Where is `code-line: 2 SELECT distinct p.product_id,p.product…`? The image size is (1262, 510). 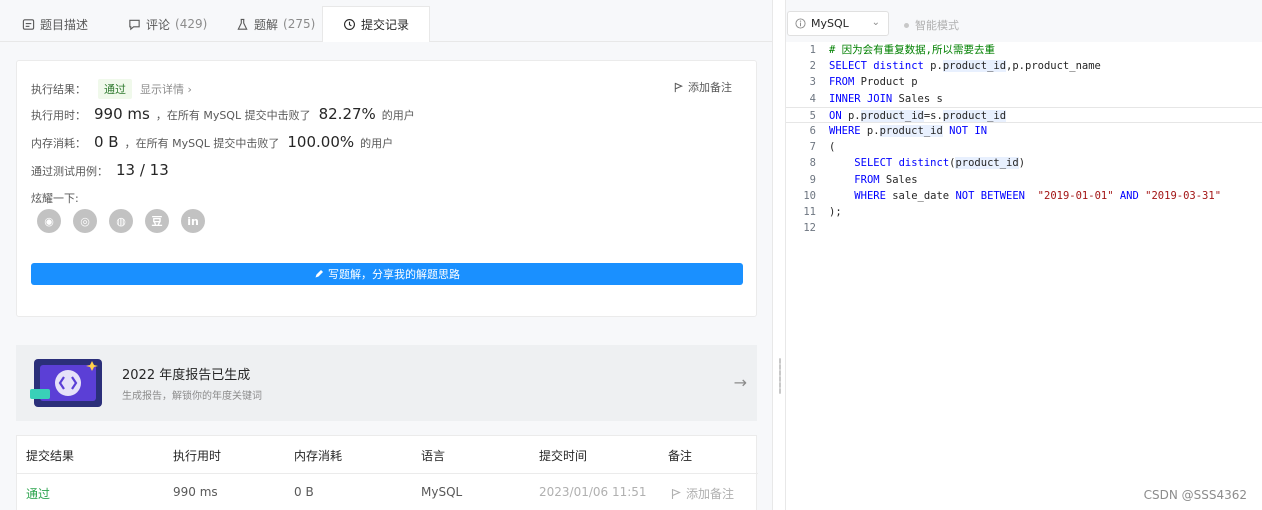 code-line: 2 SELECT distinct p.product_id,p.product… is located at coordinates (1024, 66).